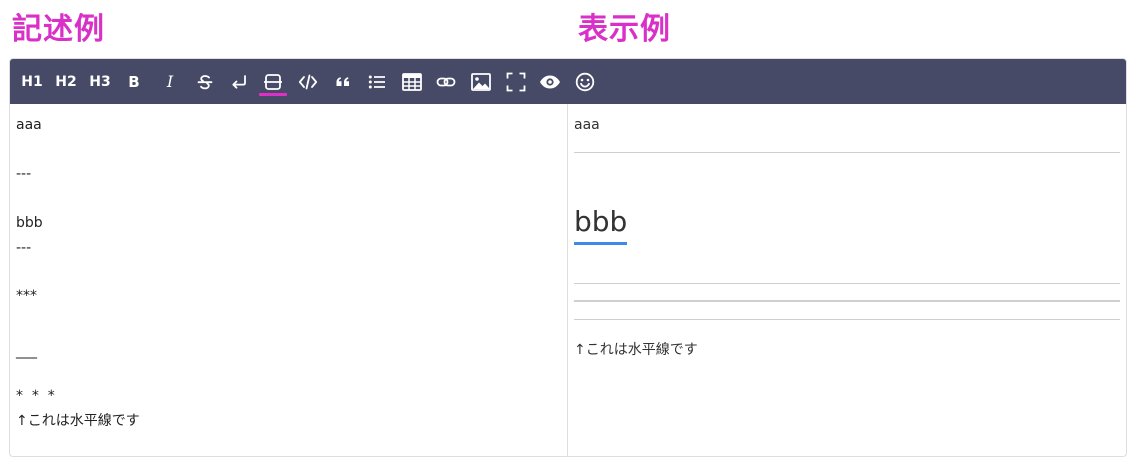 The image size is (1138, 467). I want to click on source-line: ***, so click(26, 296).